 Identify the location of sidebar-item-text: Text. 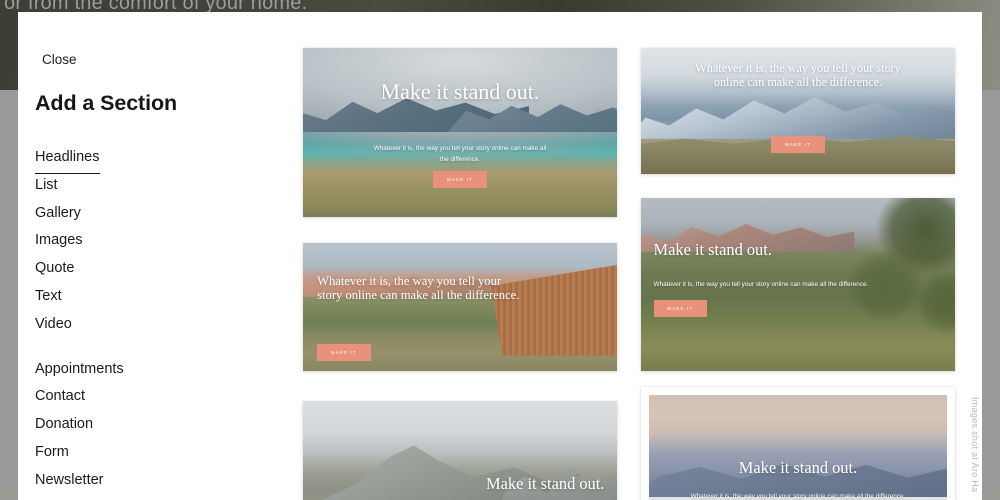
(48, 297).